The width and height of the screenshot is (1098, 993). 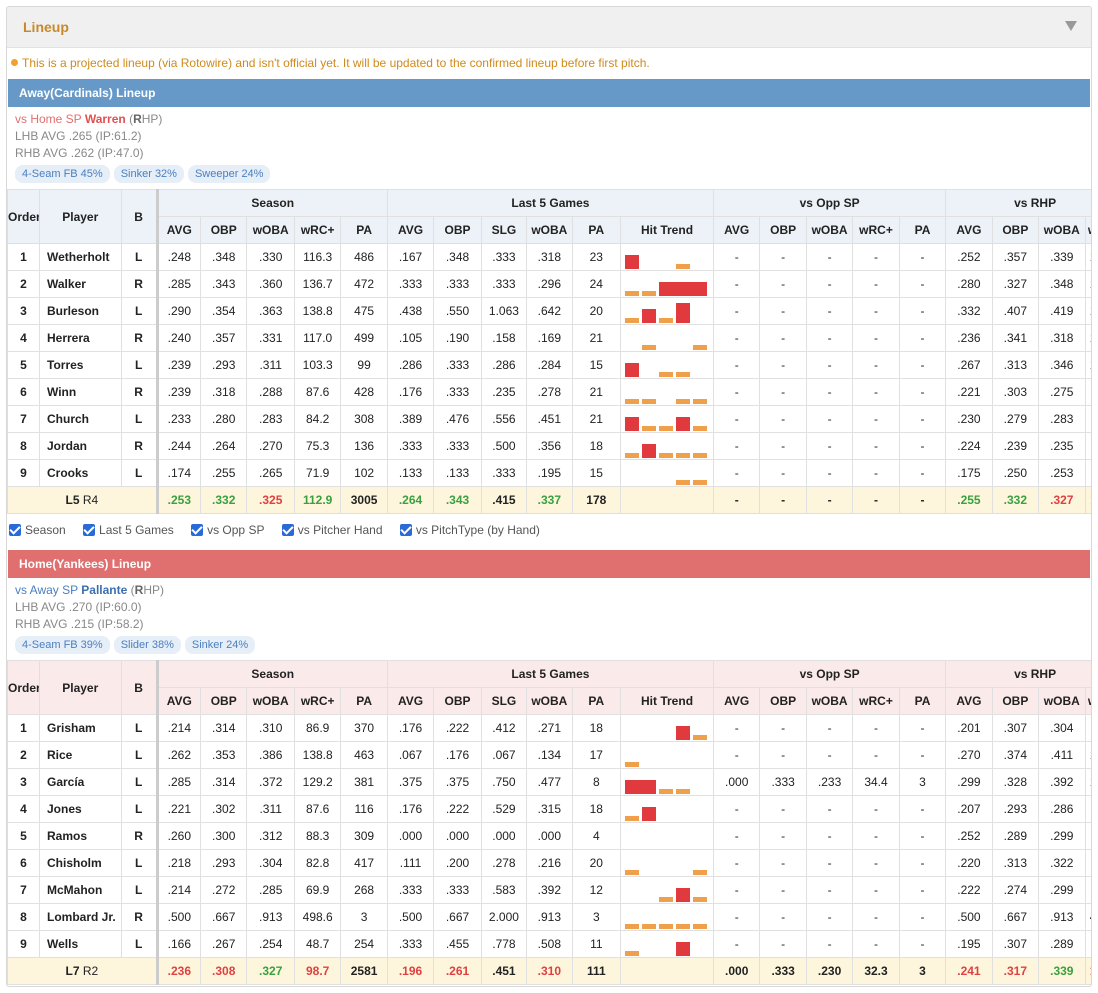 I want to click on bats-hand: L, so click(x=139, y=890).